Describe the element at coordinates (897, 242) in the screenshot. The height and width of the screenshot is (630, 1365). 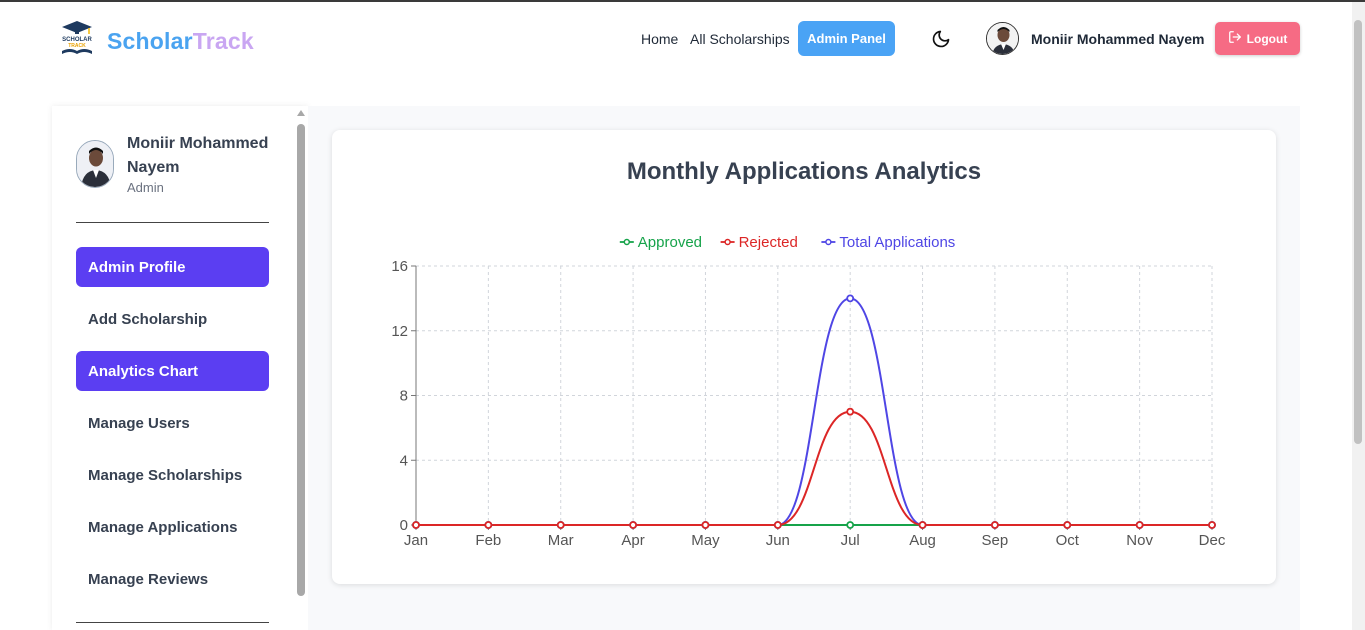
I see `legend-label-total-applications: Total Applications` at that location.